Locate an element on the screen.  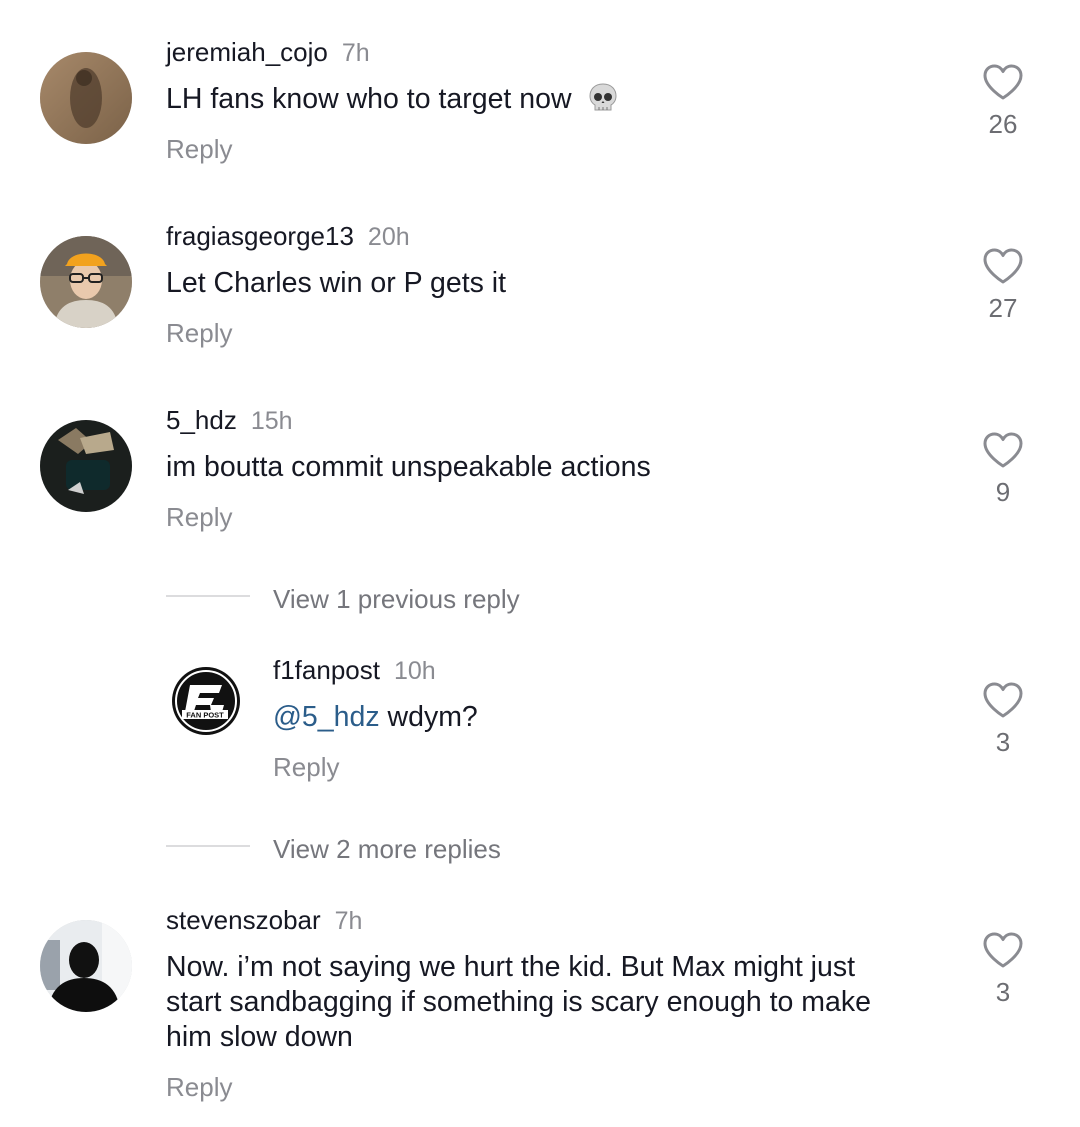
comment-text: LH fans know who to target now is located at coordinates (392, 99).